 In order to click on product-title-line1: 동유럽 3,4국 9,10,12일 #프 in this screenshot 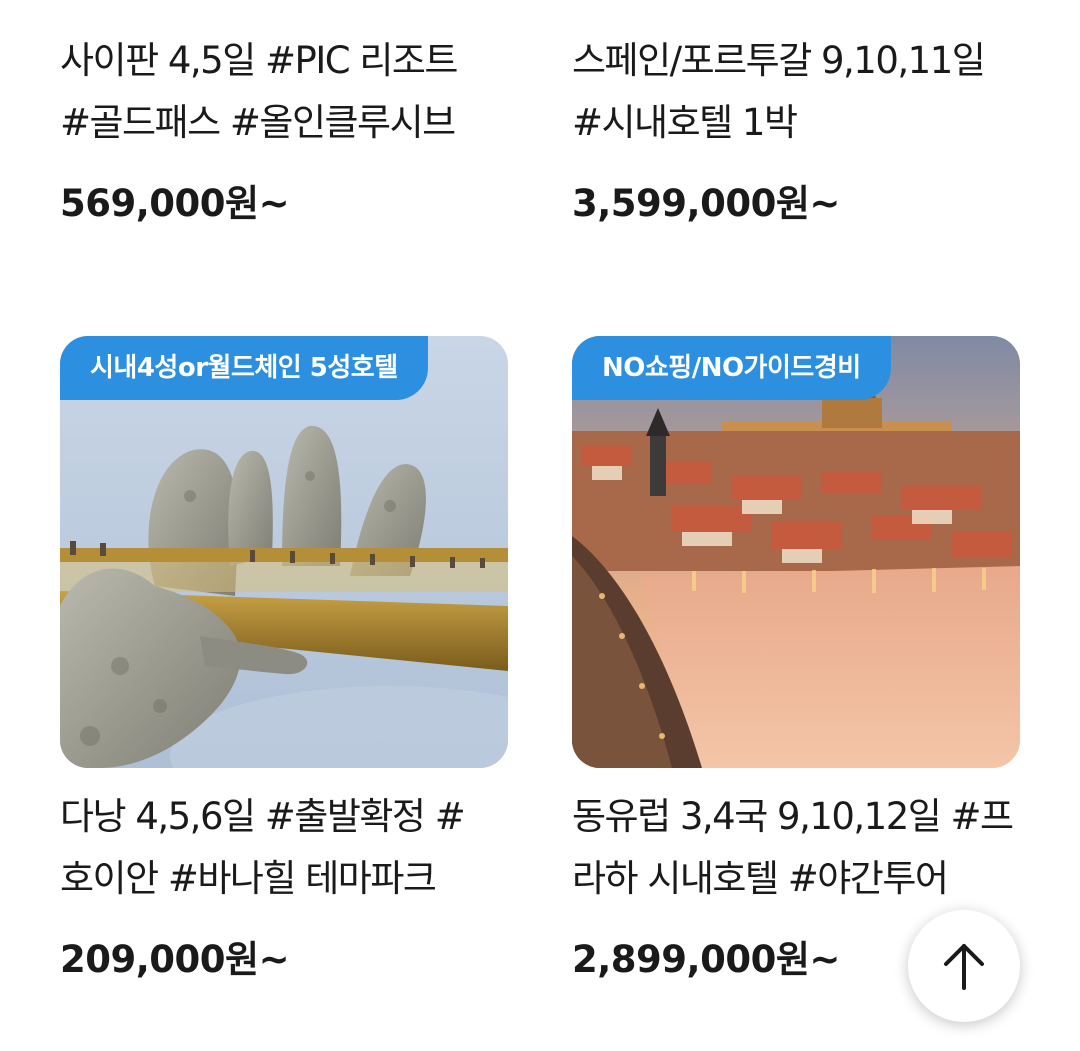, I will do `click(796, 817)`.